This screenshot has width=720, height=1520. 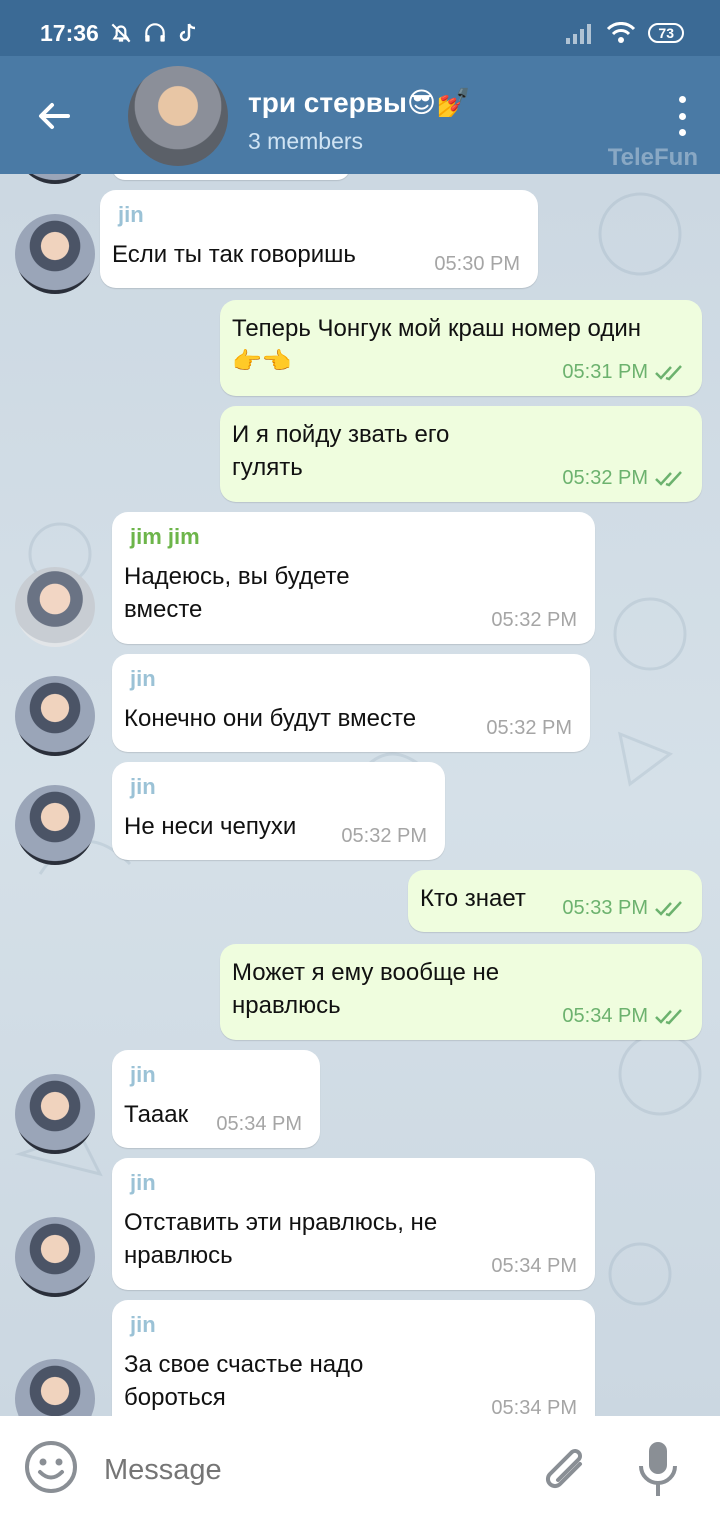 What do you see at coordinates (605, 908) in the screenshot?
I see `message-time: 05:33 PM` at bounding box center [605, 908].